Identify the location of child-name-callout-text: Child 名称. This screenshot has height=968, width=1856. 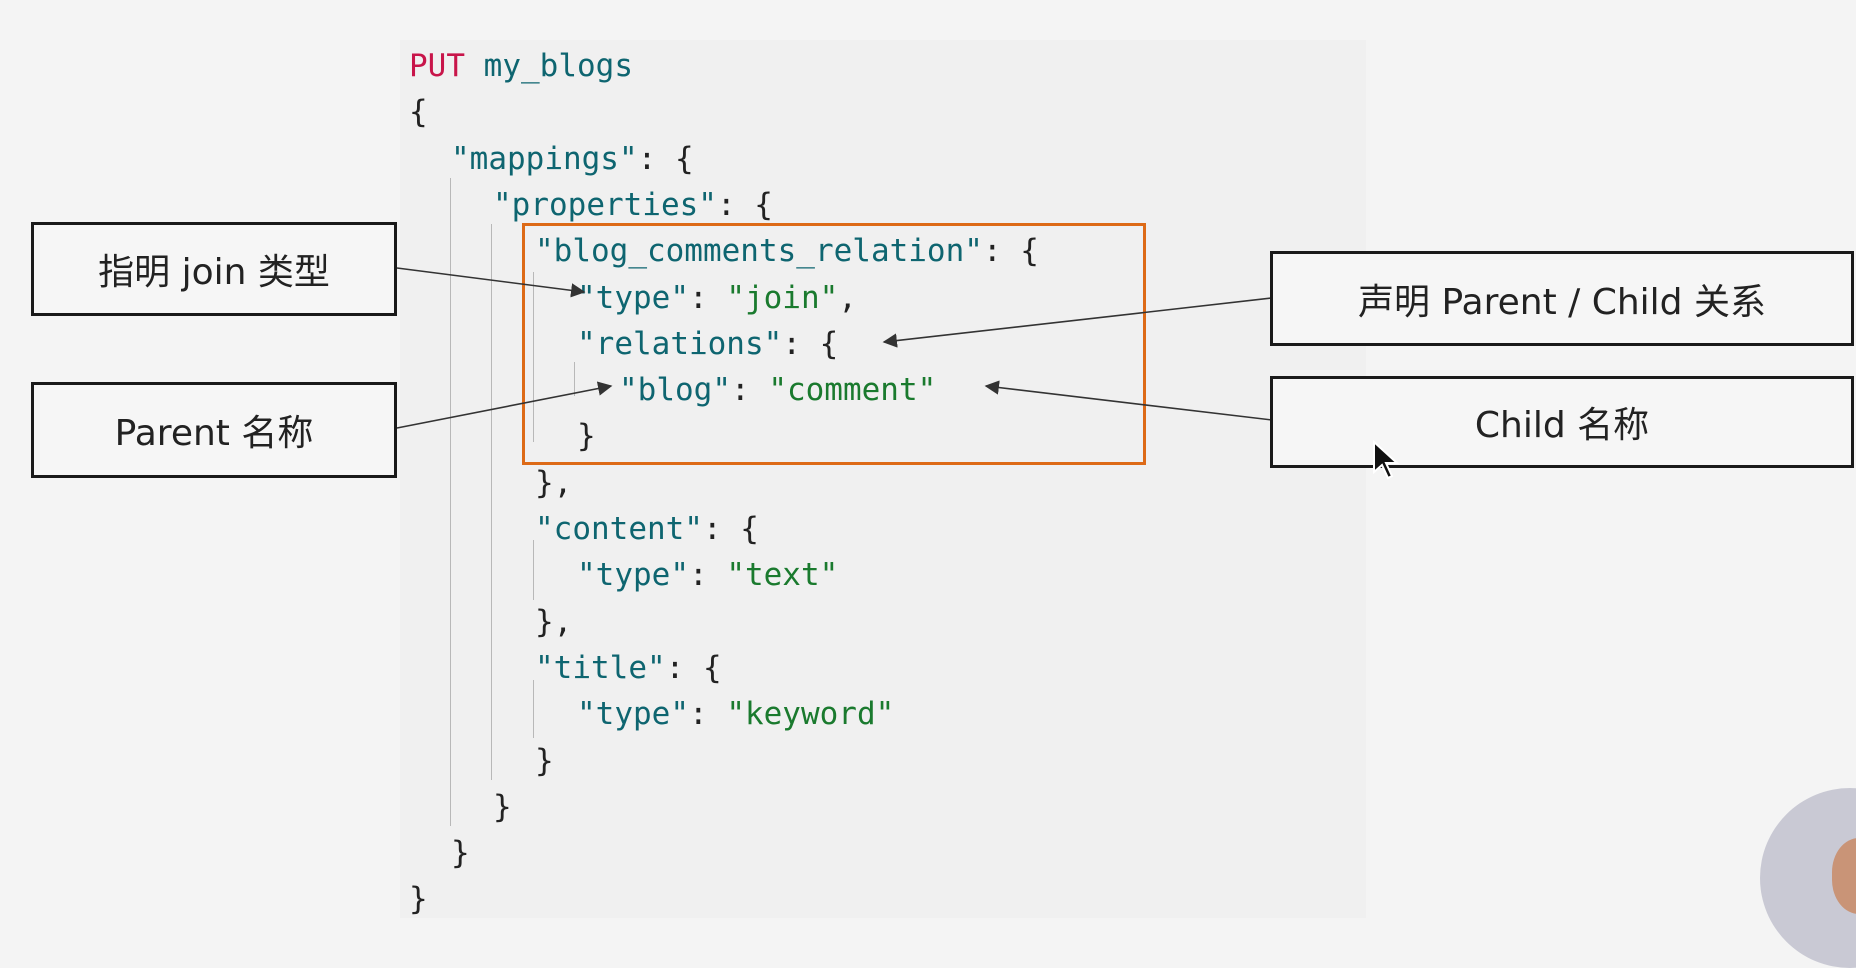
(1562, 425).